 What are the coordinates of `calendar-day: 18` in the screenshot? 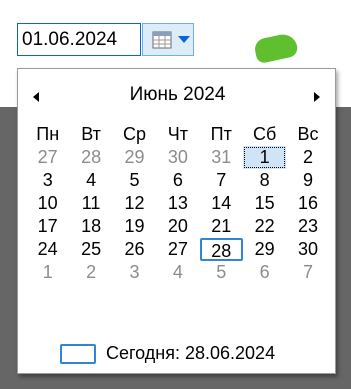 It's located at (90, 226).